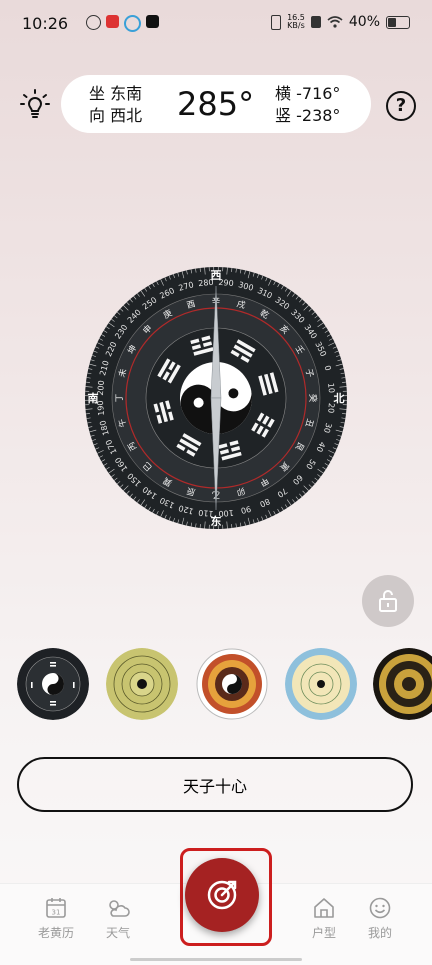 The width and height of the screenshot is (432, 965). I want to click on battery-text: 40%, so click(364, 22).